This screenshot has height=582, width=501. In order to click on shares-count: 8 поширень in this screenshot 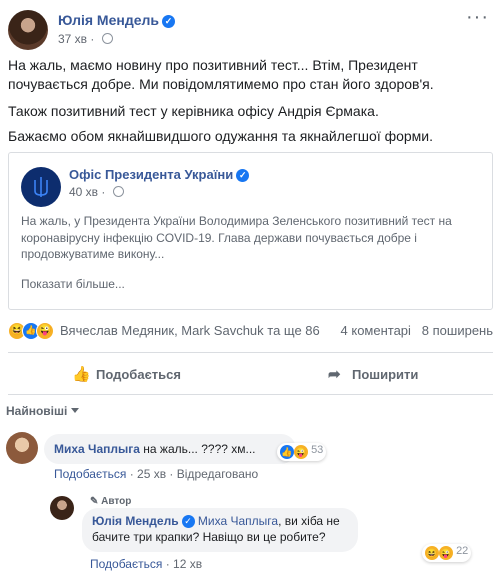, I will do `click(457, 330)`.